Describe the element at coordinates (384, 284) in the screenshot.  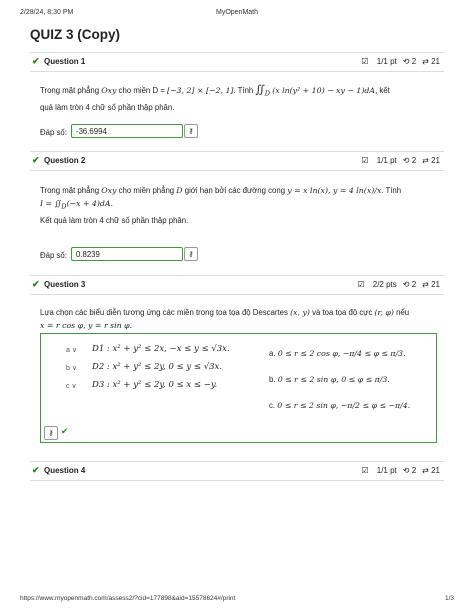
I see `score: 2/2 pts` at that location.